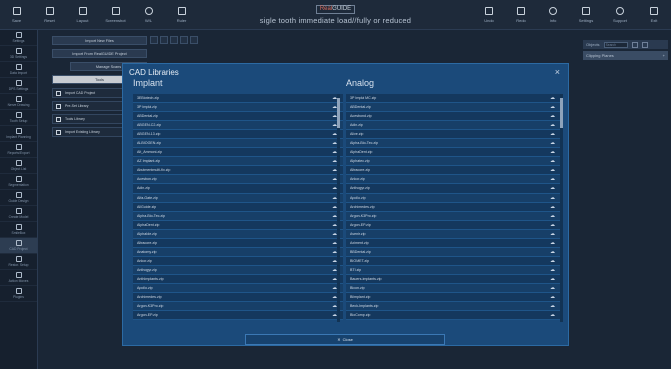 This screenshot has width=671, height=369. I want to click on library-row: Alpha-Bio-Tec.zip ☁, so click(453, 144).